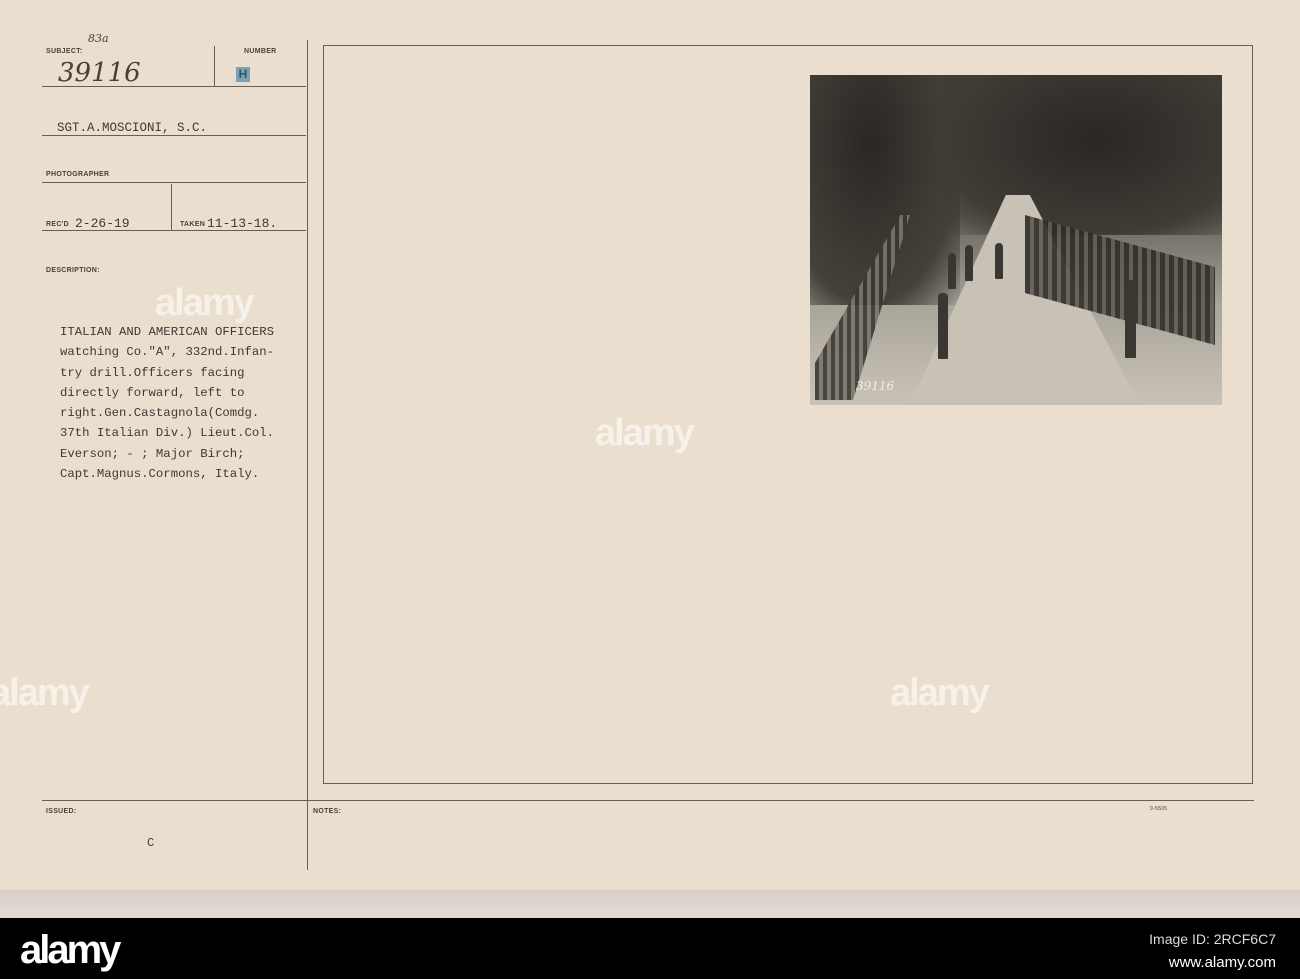 The image size is (1300, 979). What do you see at coordinates (875, 386) in the screenshot?
I see `photo-number: 39116` at bounding box center [875, 386].